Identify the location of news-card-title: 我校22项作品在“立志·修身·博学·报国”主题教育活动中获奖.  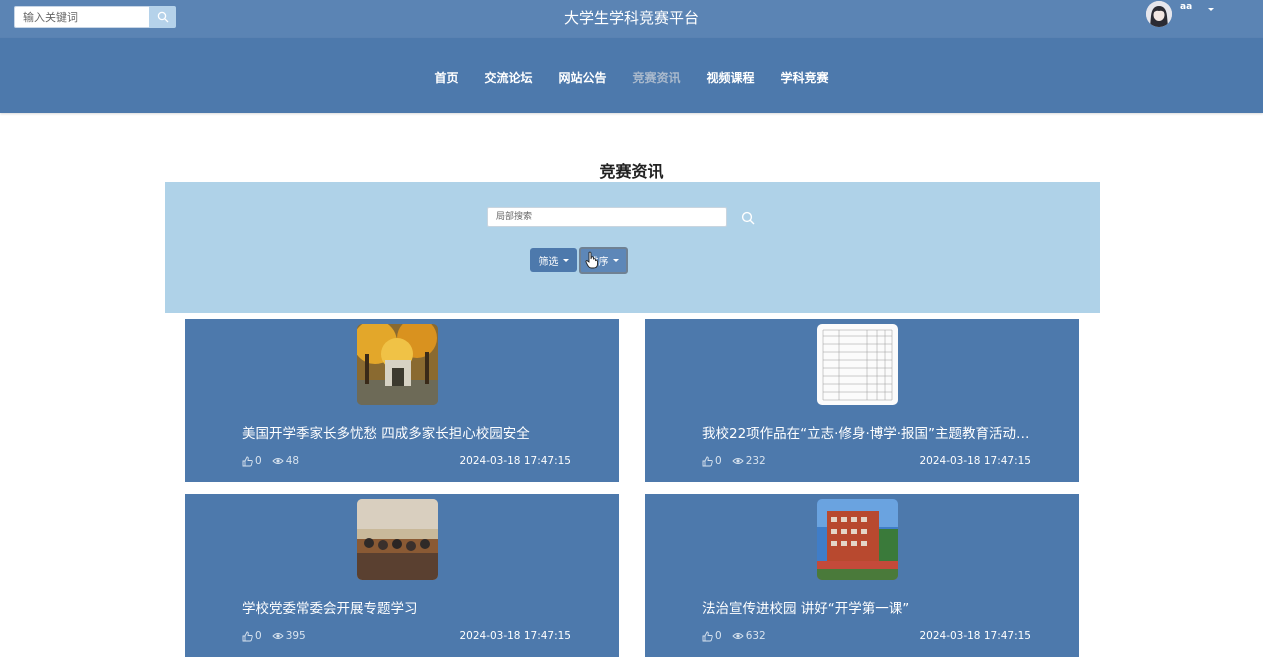
(867, 432).